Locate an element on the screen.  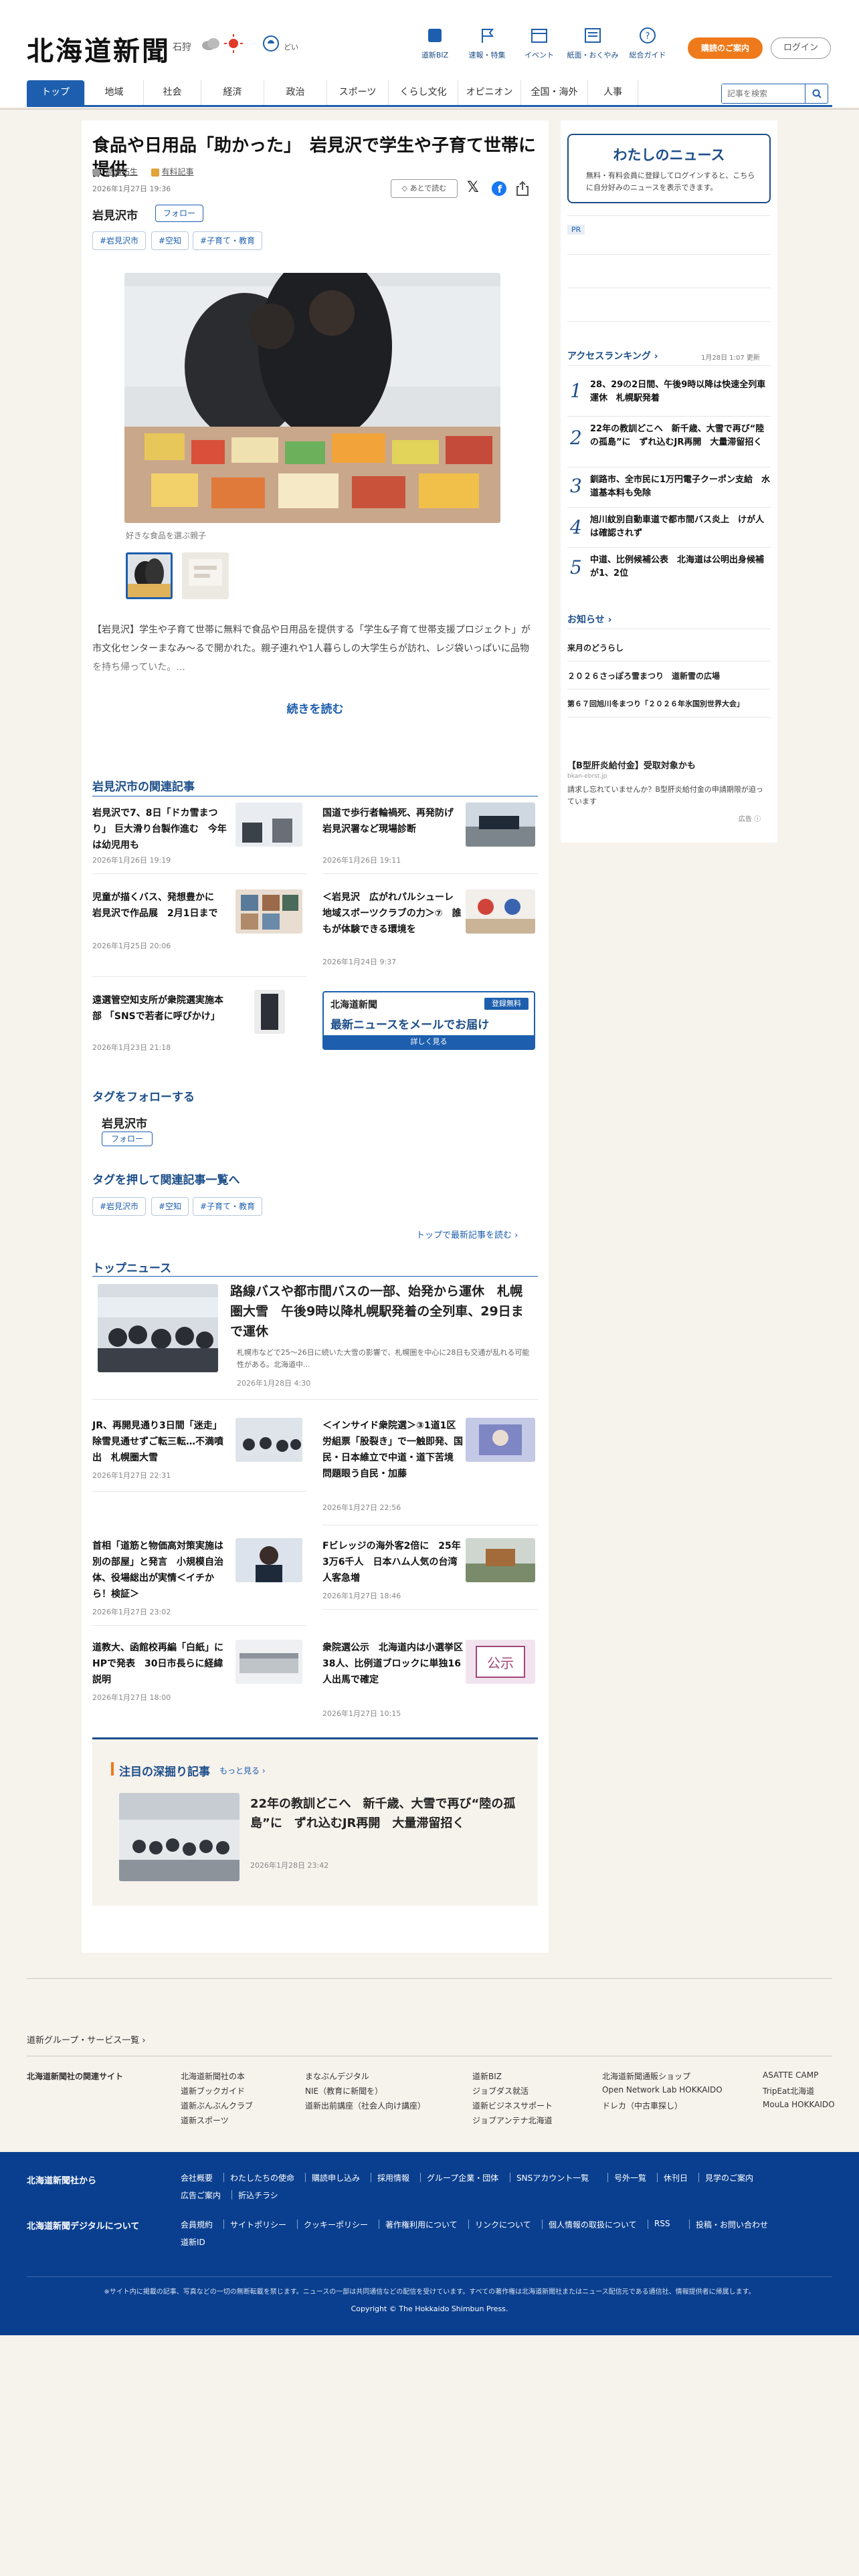
top-news-title: 衆院選公示 北海道内は小選挙区38人、比例道ブロックに単独16人出馬で確定 is located at coordinates (393, 1664).